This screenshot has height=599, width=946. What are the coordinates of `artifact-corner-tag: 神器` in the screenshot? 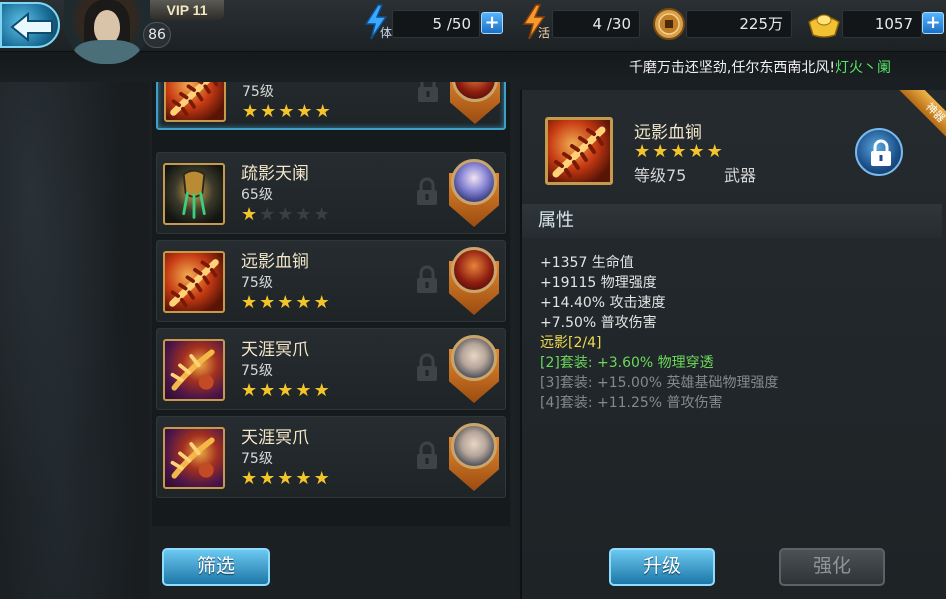 It's located at (915, 118).